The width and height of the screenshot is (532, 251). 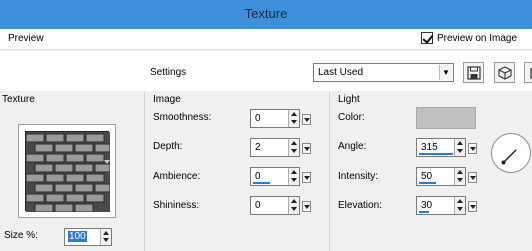 I want to click on ambience-level-bar, so click(x=261, y=183).